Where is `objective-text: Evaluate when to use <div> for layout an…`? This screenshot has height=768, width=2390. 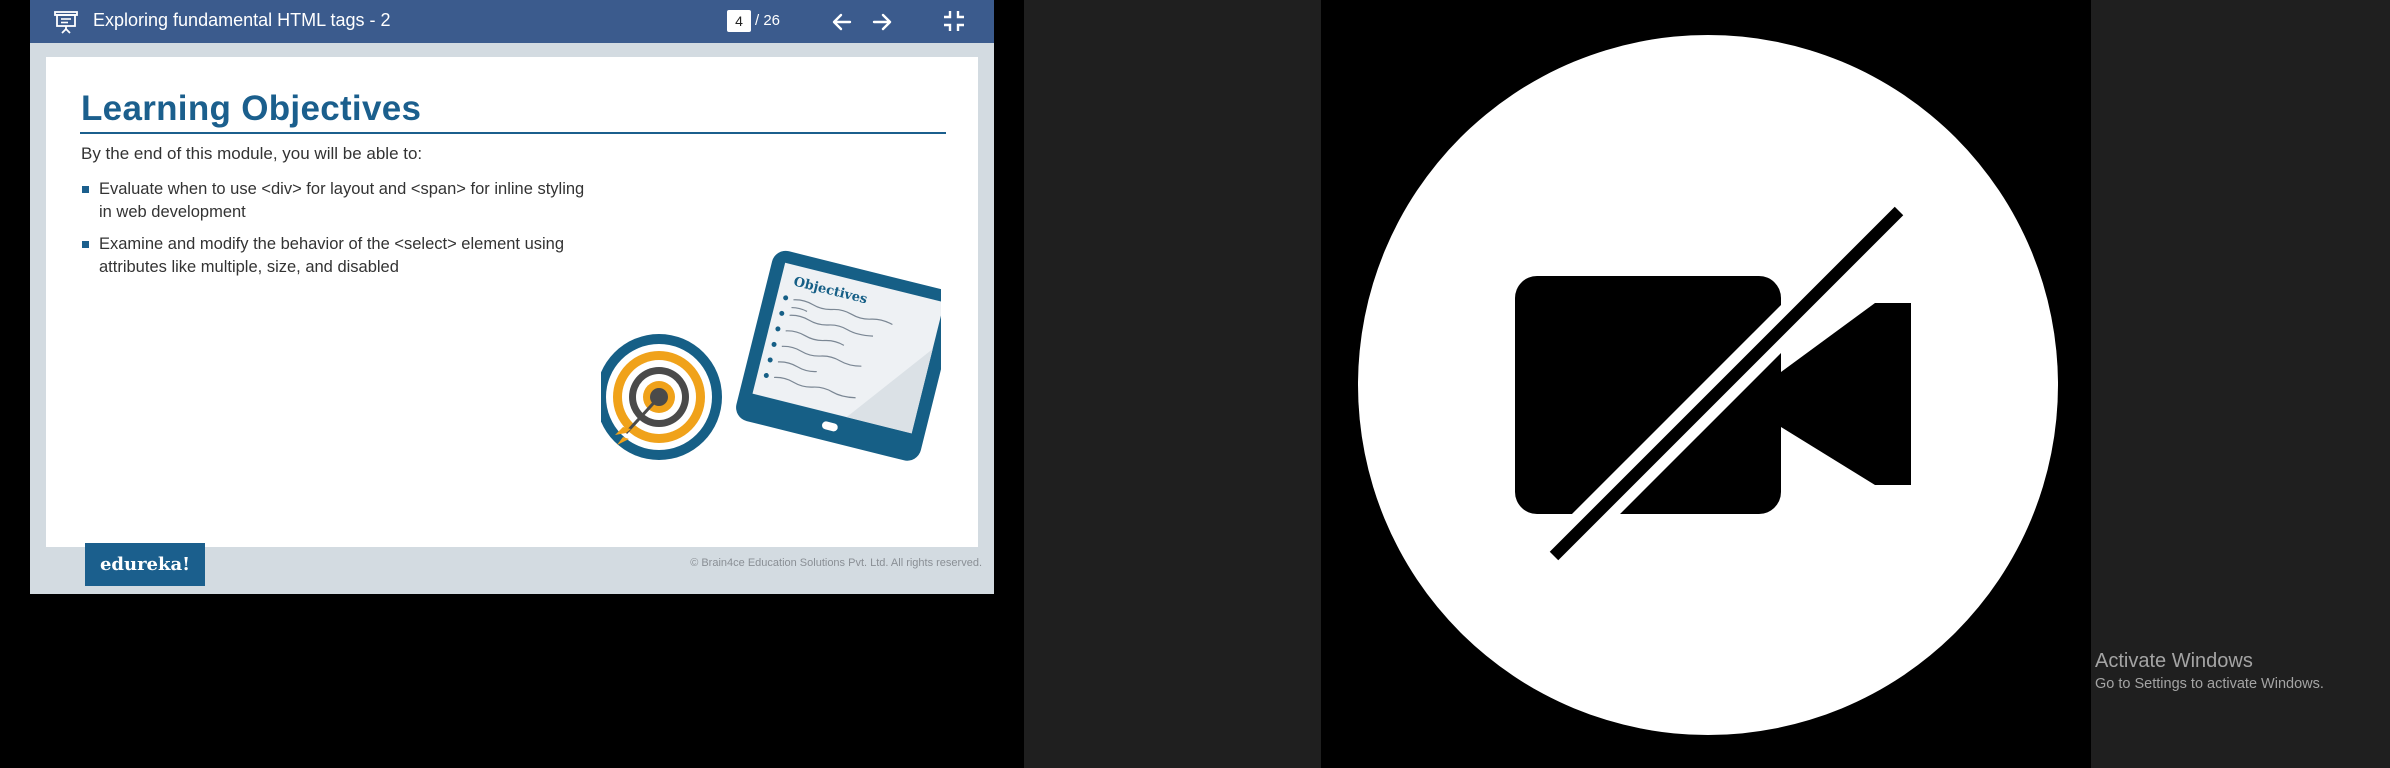 objective-text: Evaluate when to use <div> for layout an… is located at coordinates (342, 200).